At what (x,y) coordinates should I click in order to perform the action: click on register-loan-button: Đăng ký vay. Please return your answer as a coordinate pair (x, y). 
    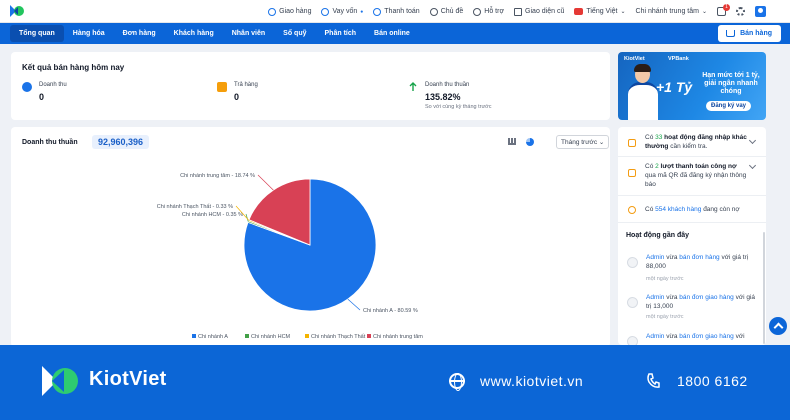
    Looking at the image, I should click on (729, 106).